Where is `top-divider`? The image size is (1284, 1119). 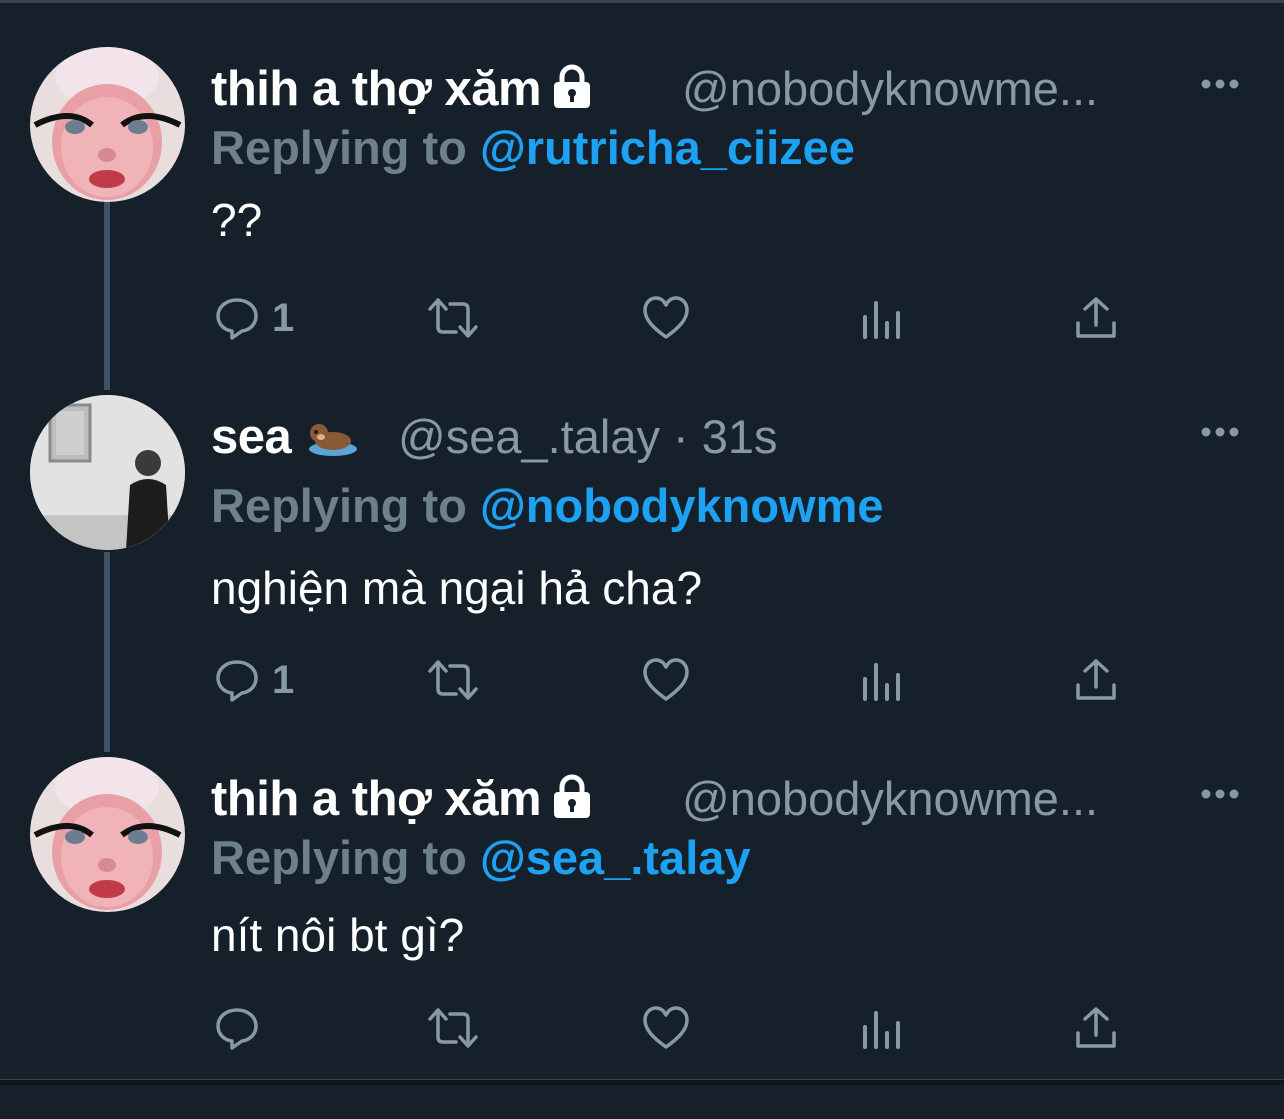 top-divider is located at coordinates (642, 1).